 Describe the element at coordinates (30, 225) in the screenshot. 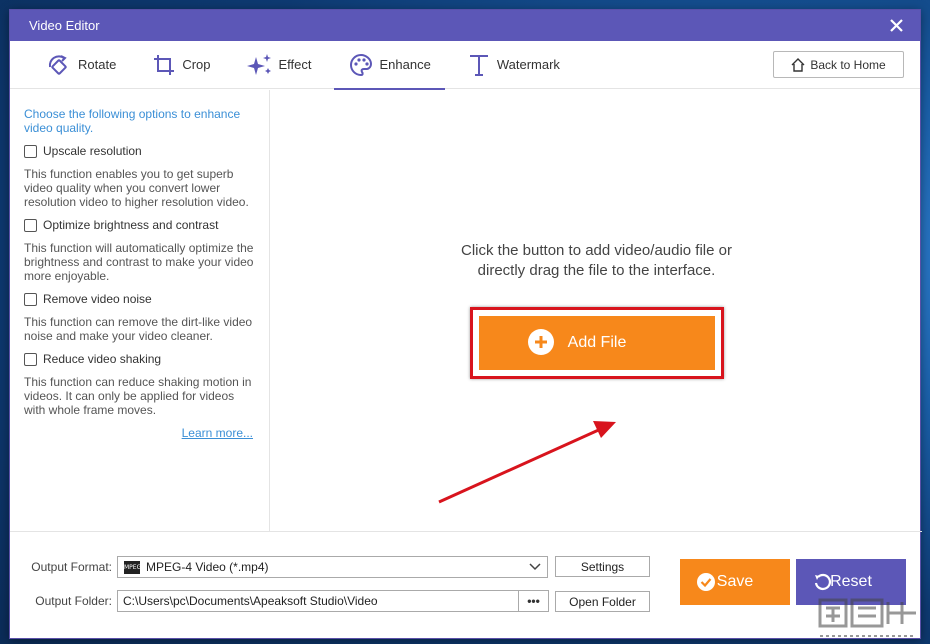

I see `brightness-checkbox` at that location.